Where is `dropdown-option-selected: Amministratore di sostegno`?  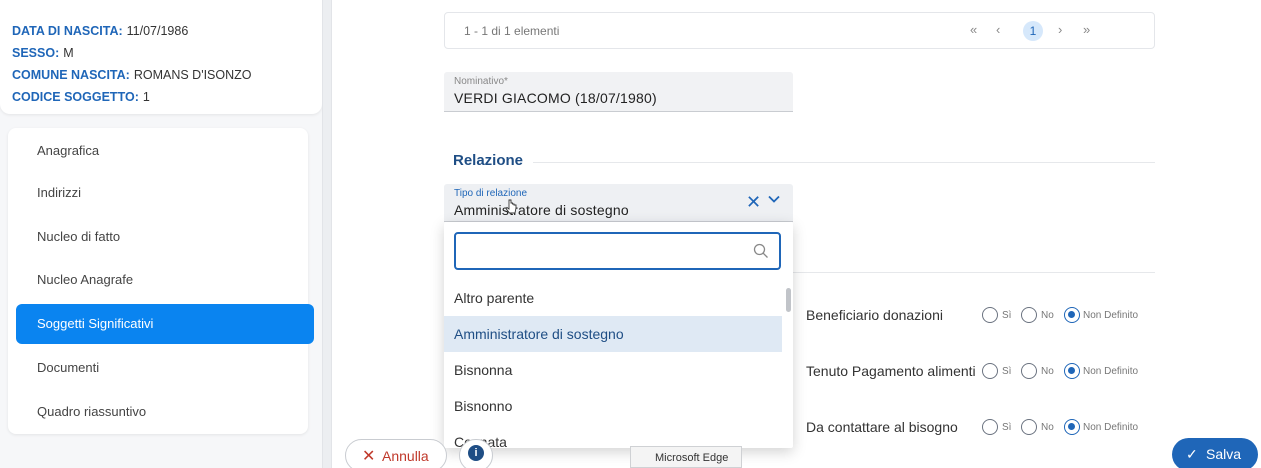
dropdown-option-selected: Amministratore di sostegno is located at coordinates (613, 334).